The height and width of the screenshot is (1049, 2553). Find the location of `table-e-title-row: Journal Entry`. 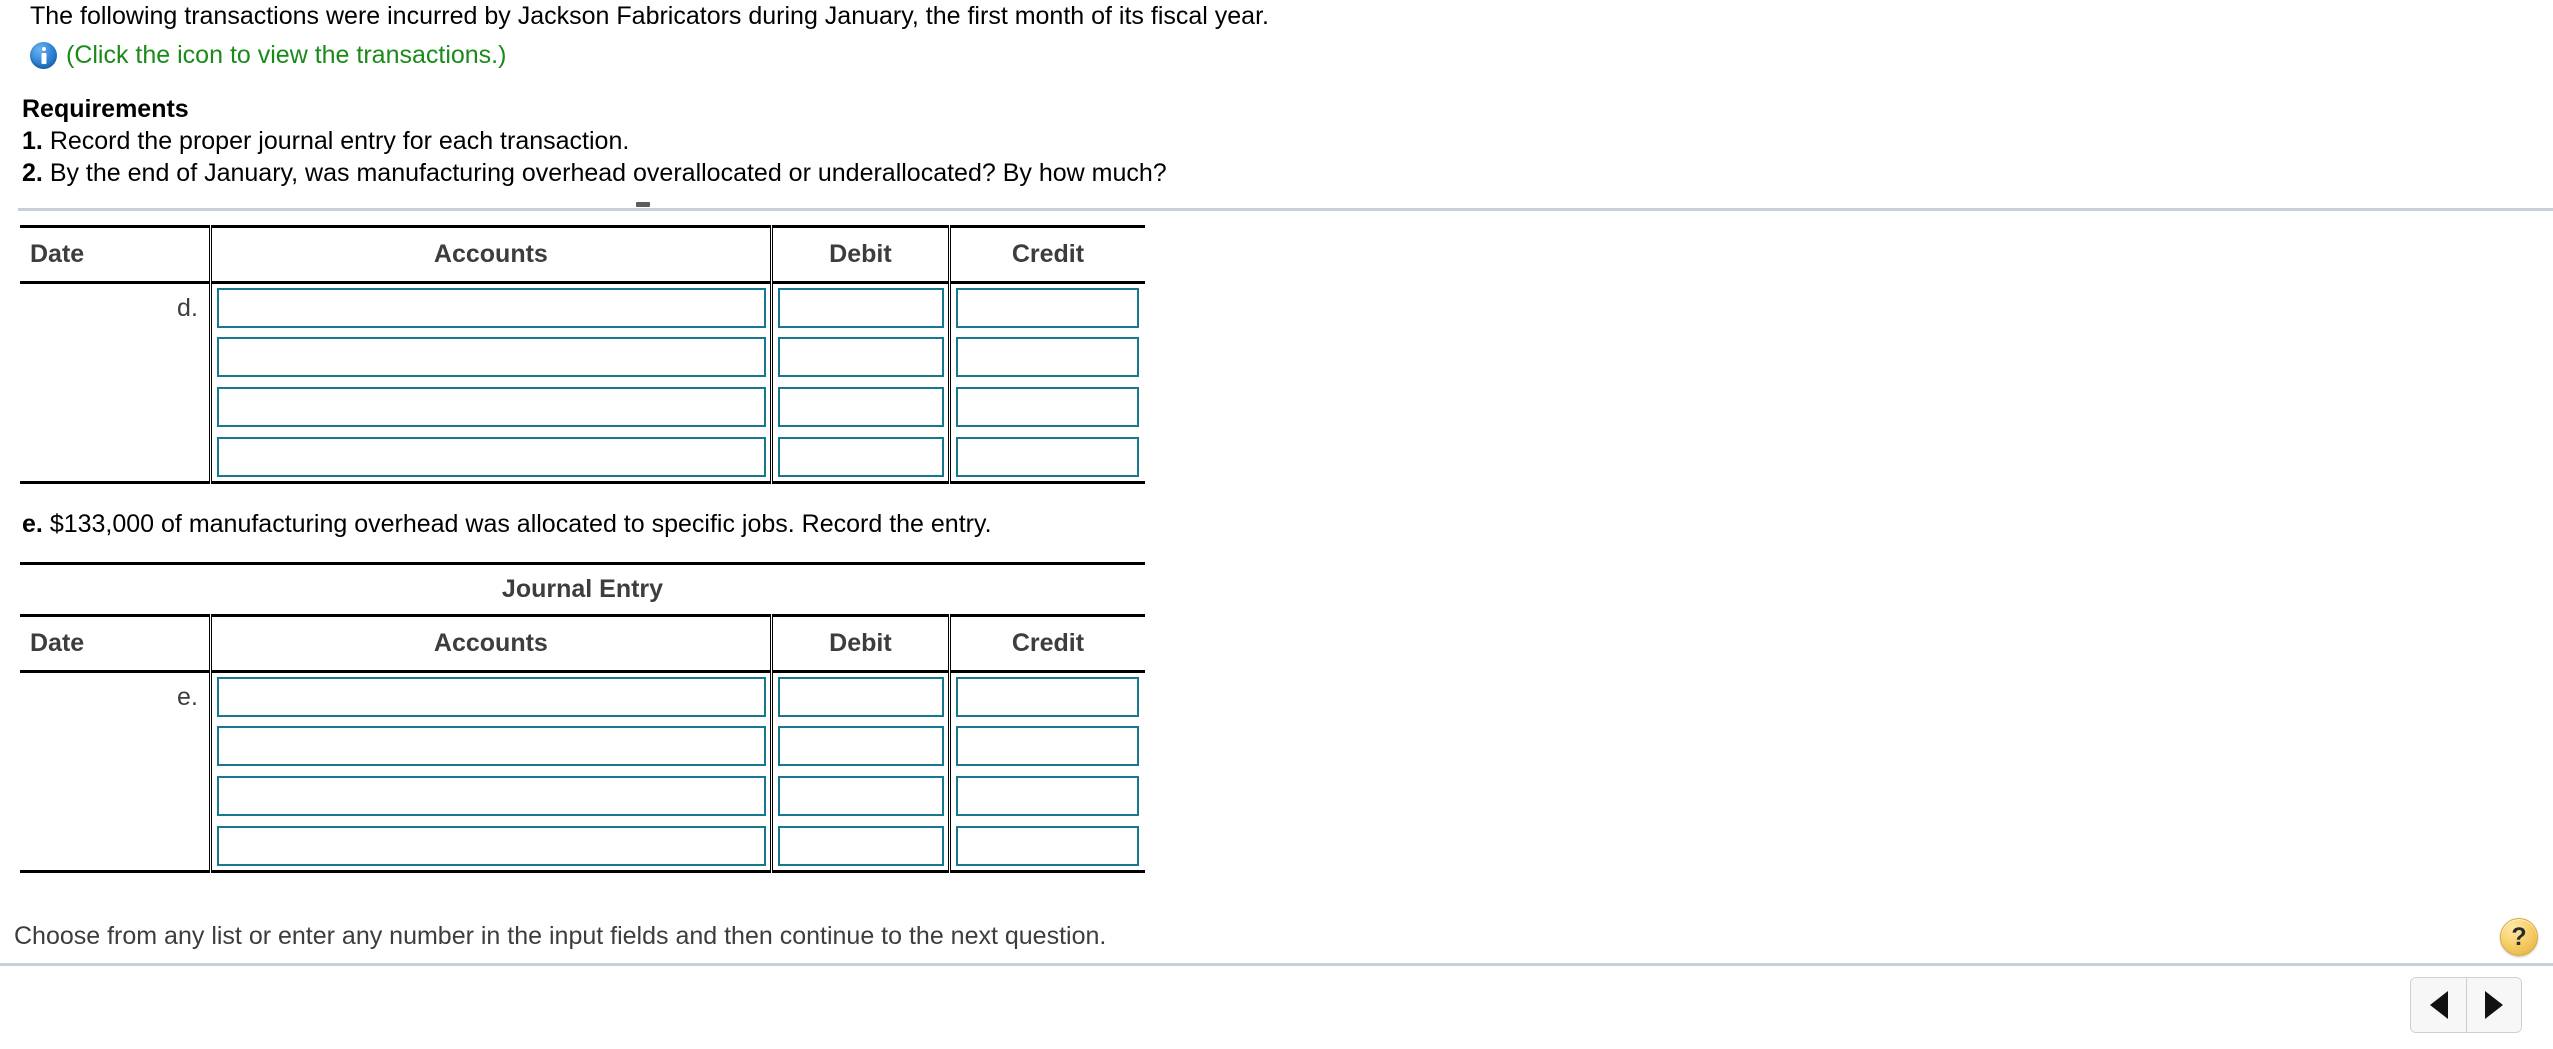

table-e-title-row: Journal Entry is located at coordinates (582, 589).